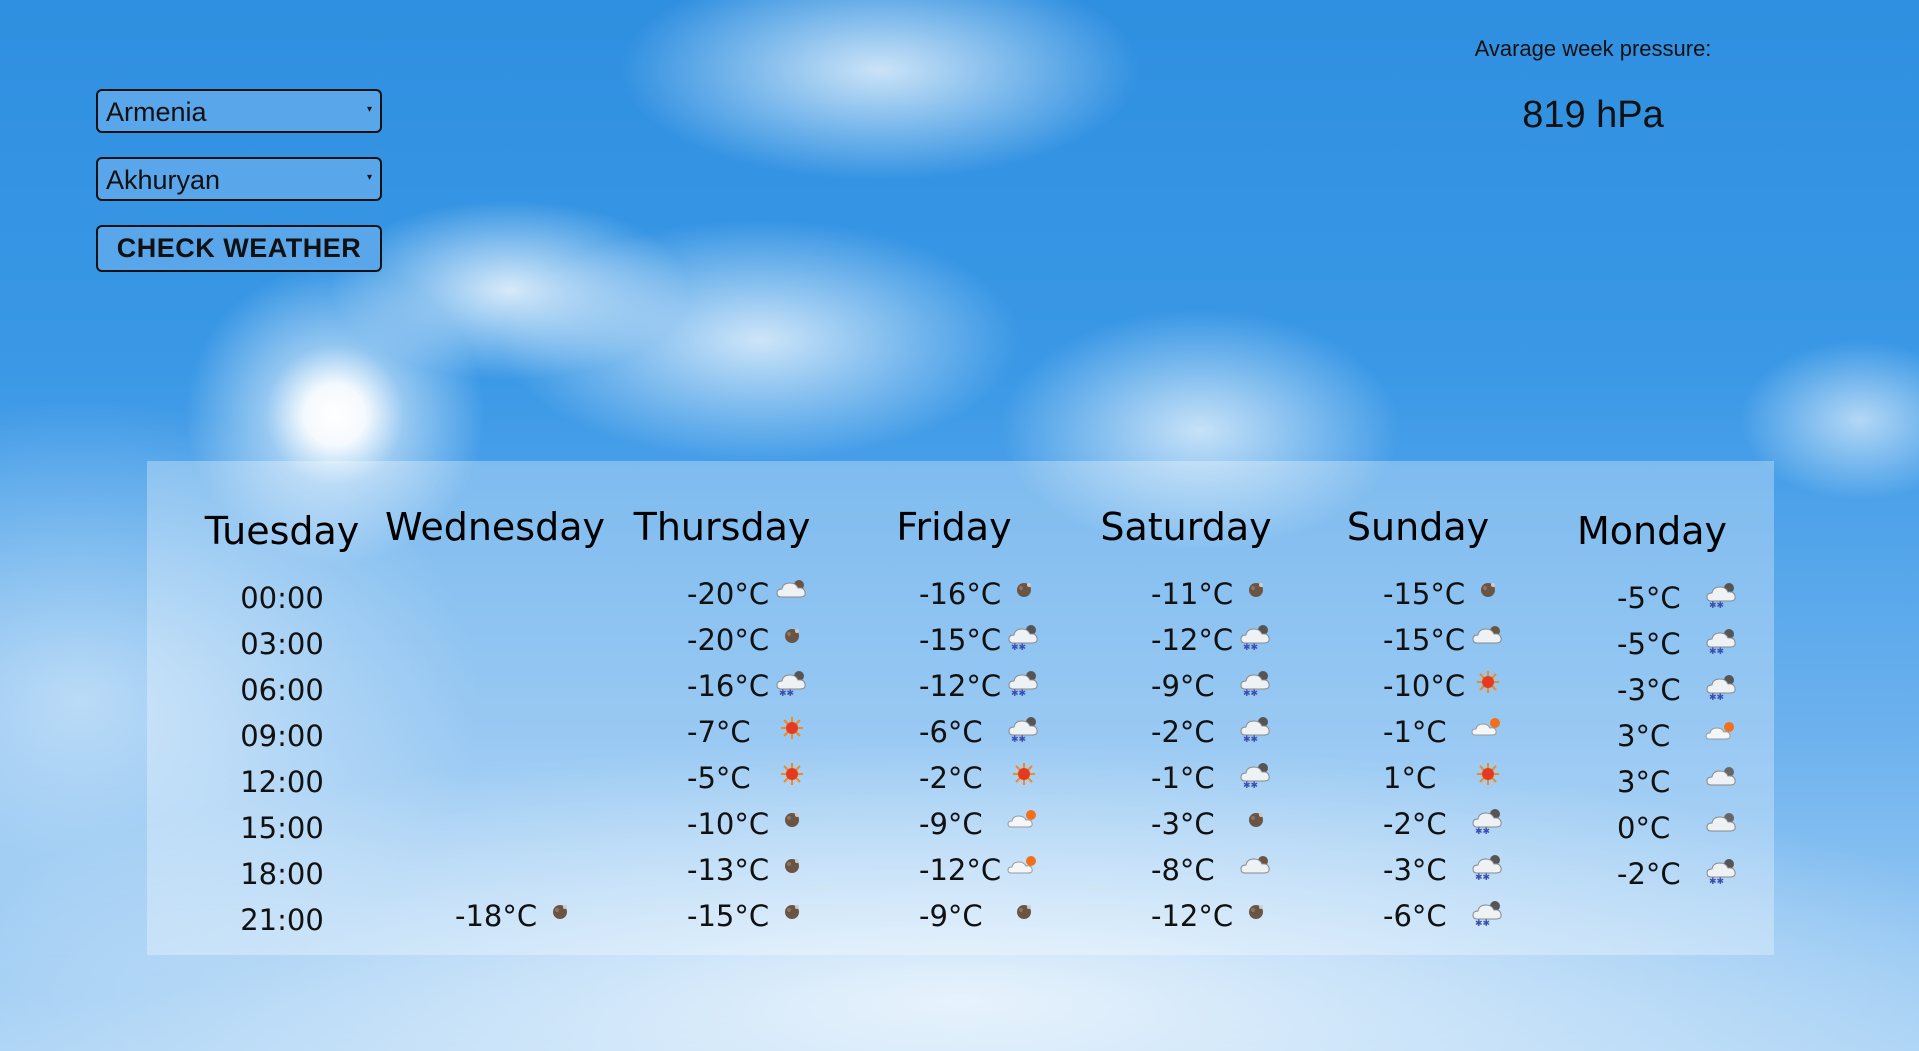 The height and width of the screenshot is (1051, 1919). I want to click on forecast-entry: -2°C, so click(954, 781).